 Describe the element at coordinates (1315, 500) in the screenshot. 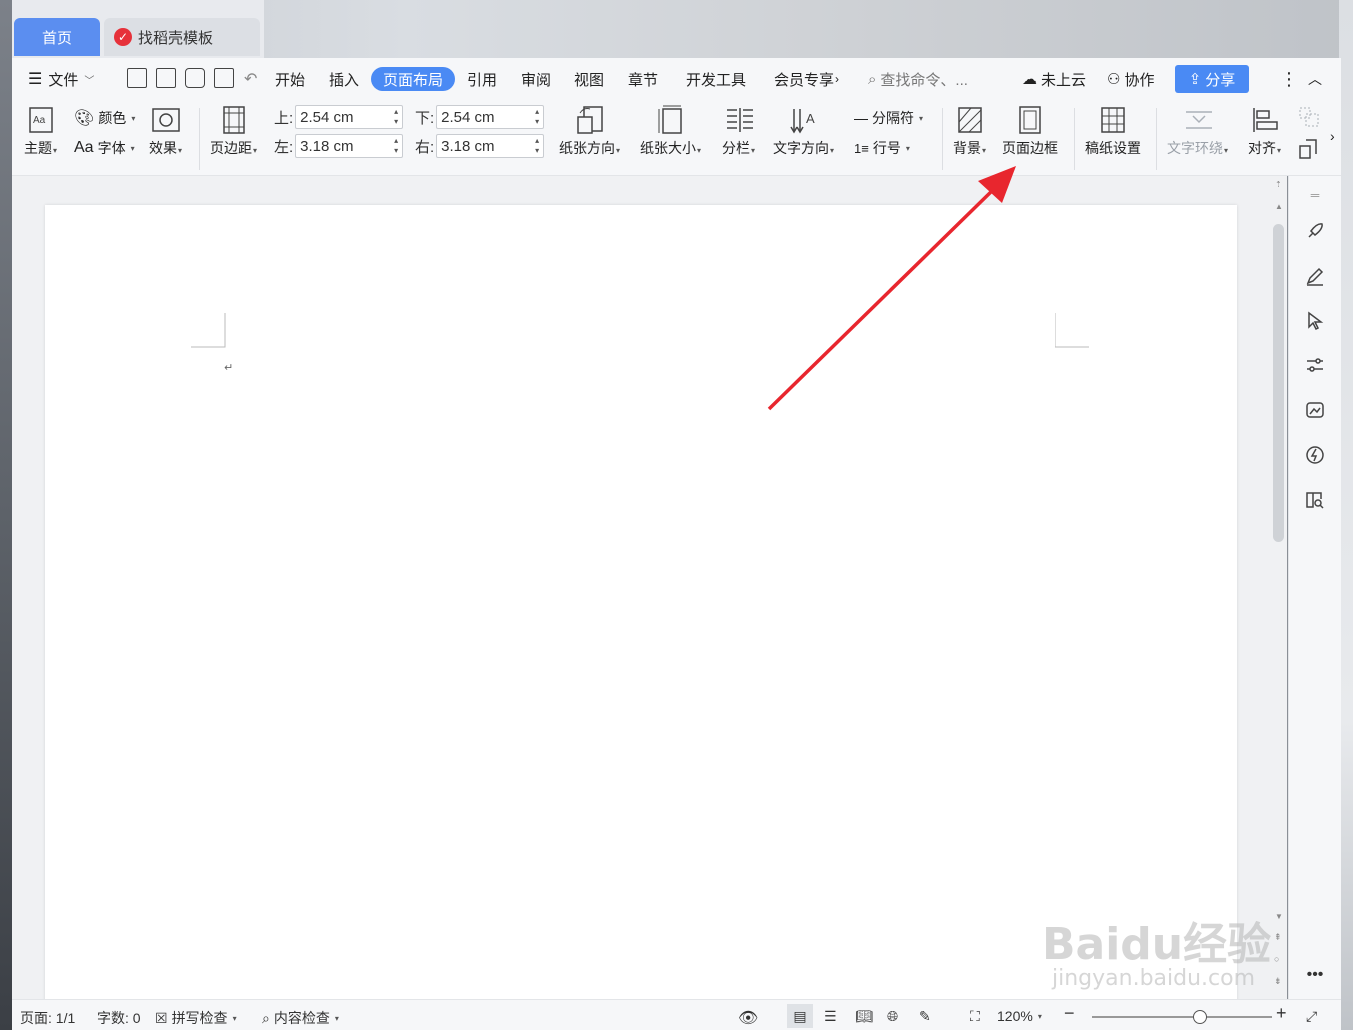

I see `book-search-icon` at that location.